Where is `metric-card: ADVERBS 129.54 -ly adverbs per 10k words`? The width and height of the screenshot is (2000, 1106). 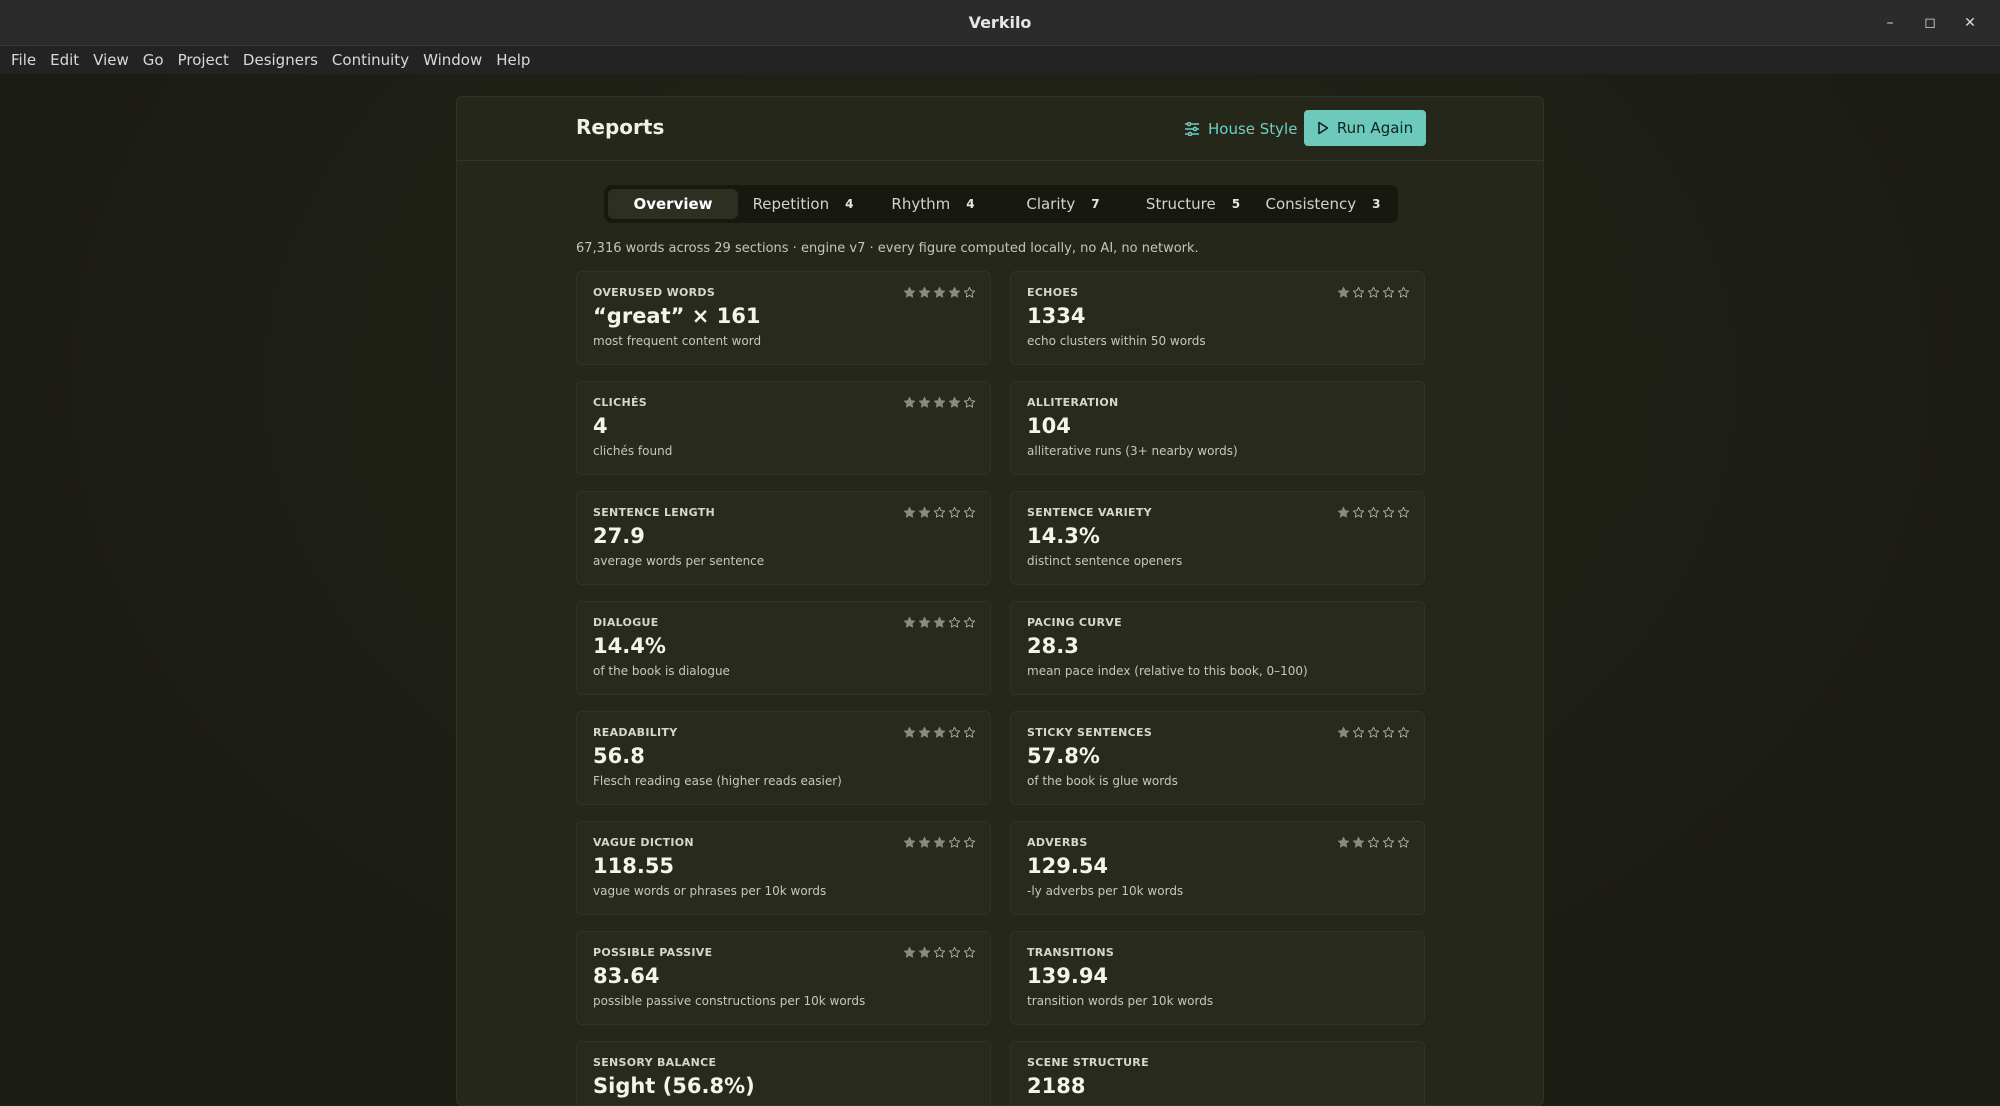 metric-card: ADVERBS 129.54 -ly adverbs per 10k words is located at coordinates (1217, 868).